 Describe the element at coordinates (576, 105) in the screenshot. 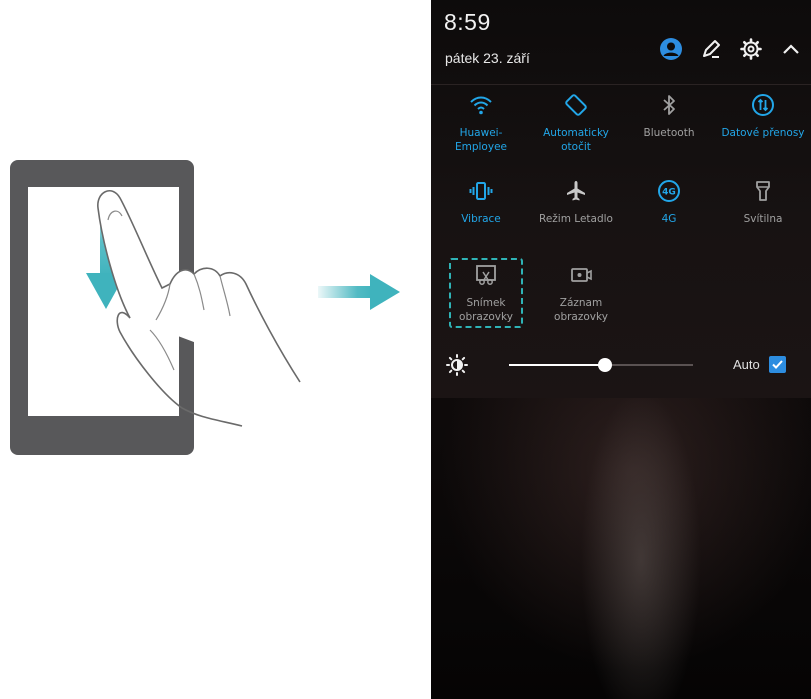

I see `auto-rotate-icon` at that location.